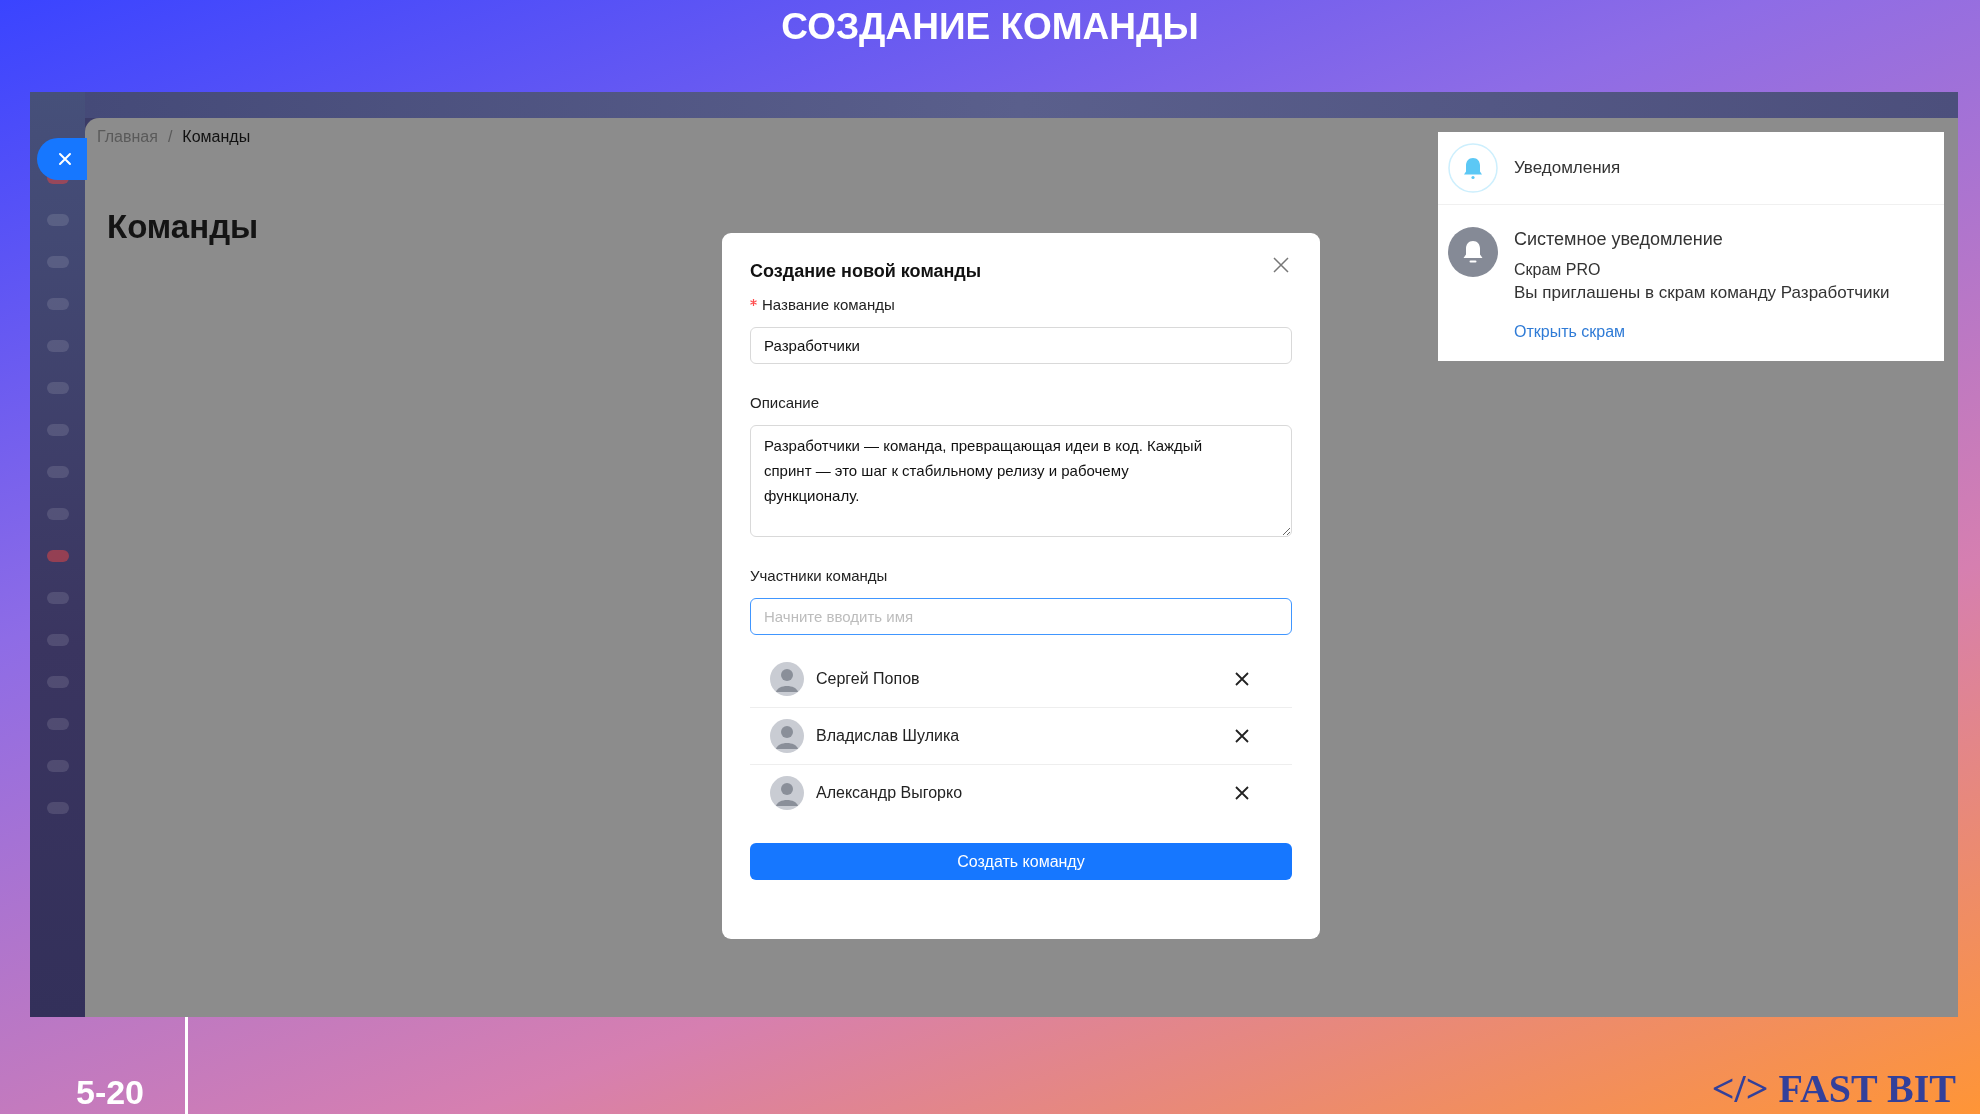 This screenshot has height=1114, width=1980. Describe the element at coordinates (216, 137) in the screenshot. I see `breadcrumb-link: Команды` at that location.